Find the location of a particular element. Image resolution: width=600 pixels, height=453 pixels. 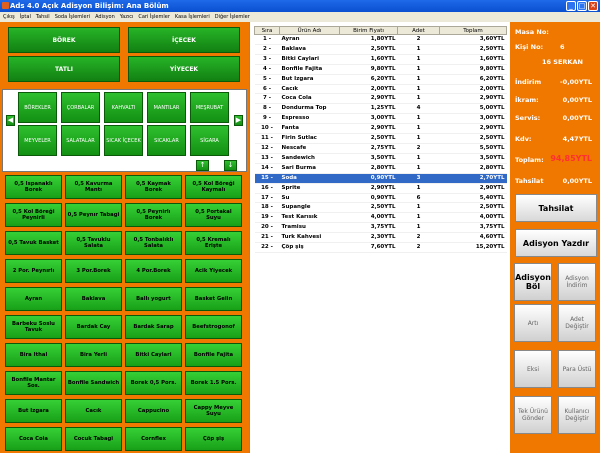

tek-urunu-gonder-button: Tek Ürünü Gönder is located at coordinates (533, 415).